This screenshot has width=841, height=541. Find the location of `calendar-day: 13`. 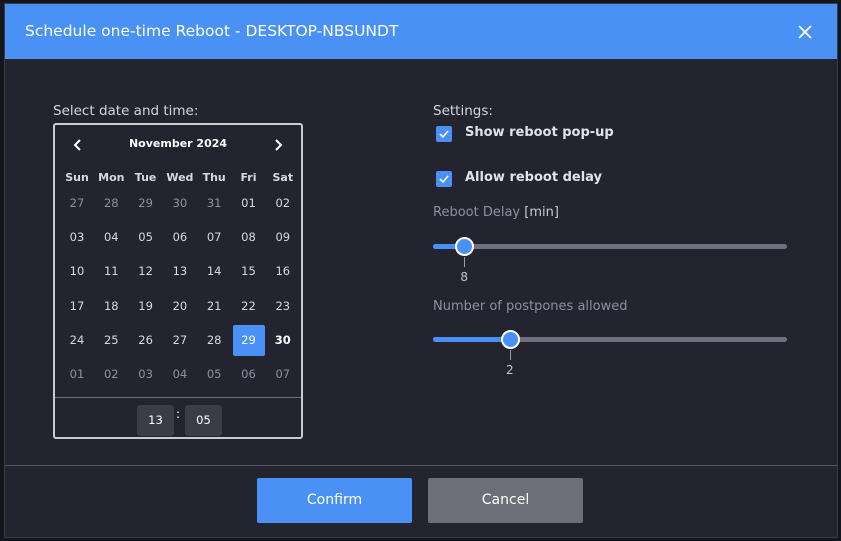

calendar-day: 13 is located at coordinates (180, 271).